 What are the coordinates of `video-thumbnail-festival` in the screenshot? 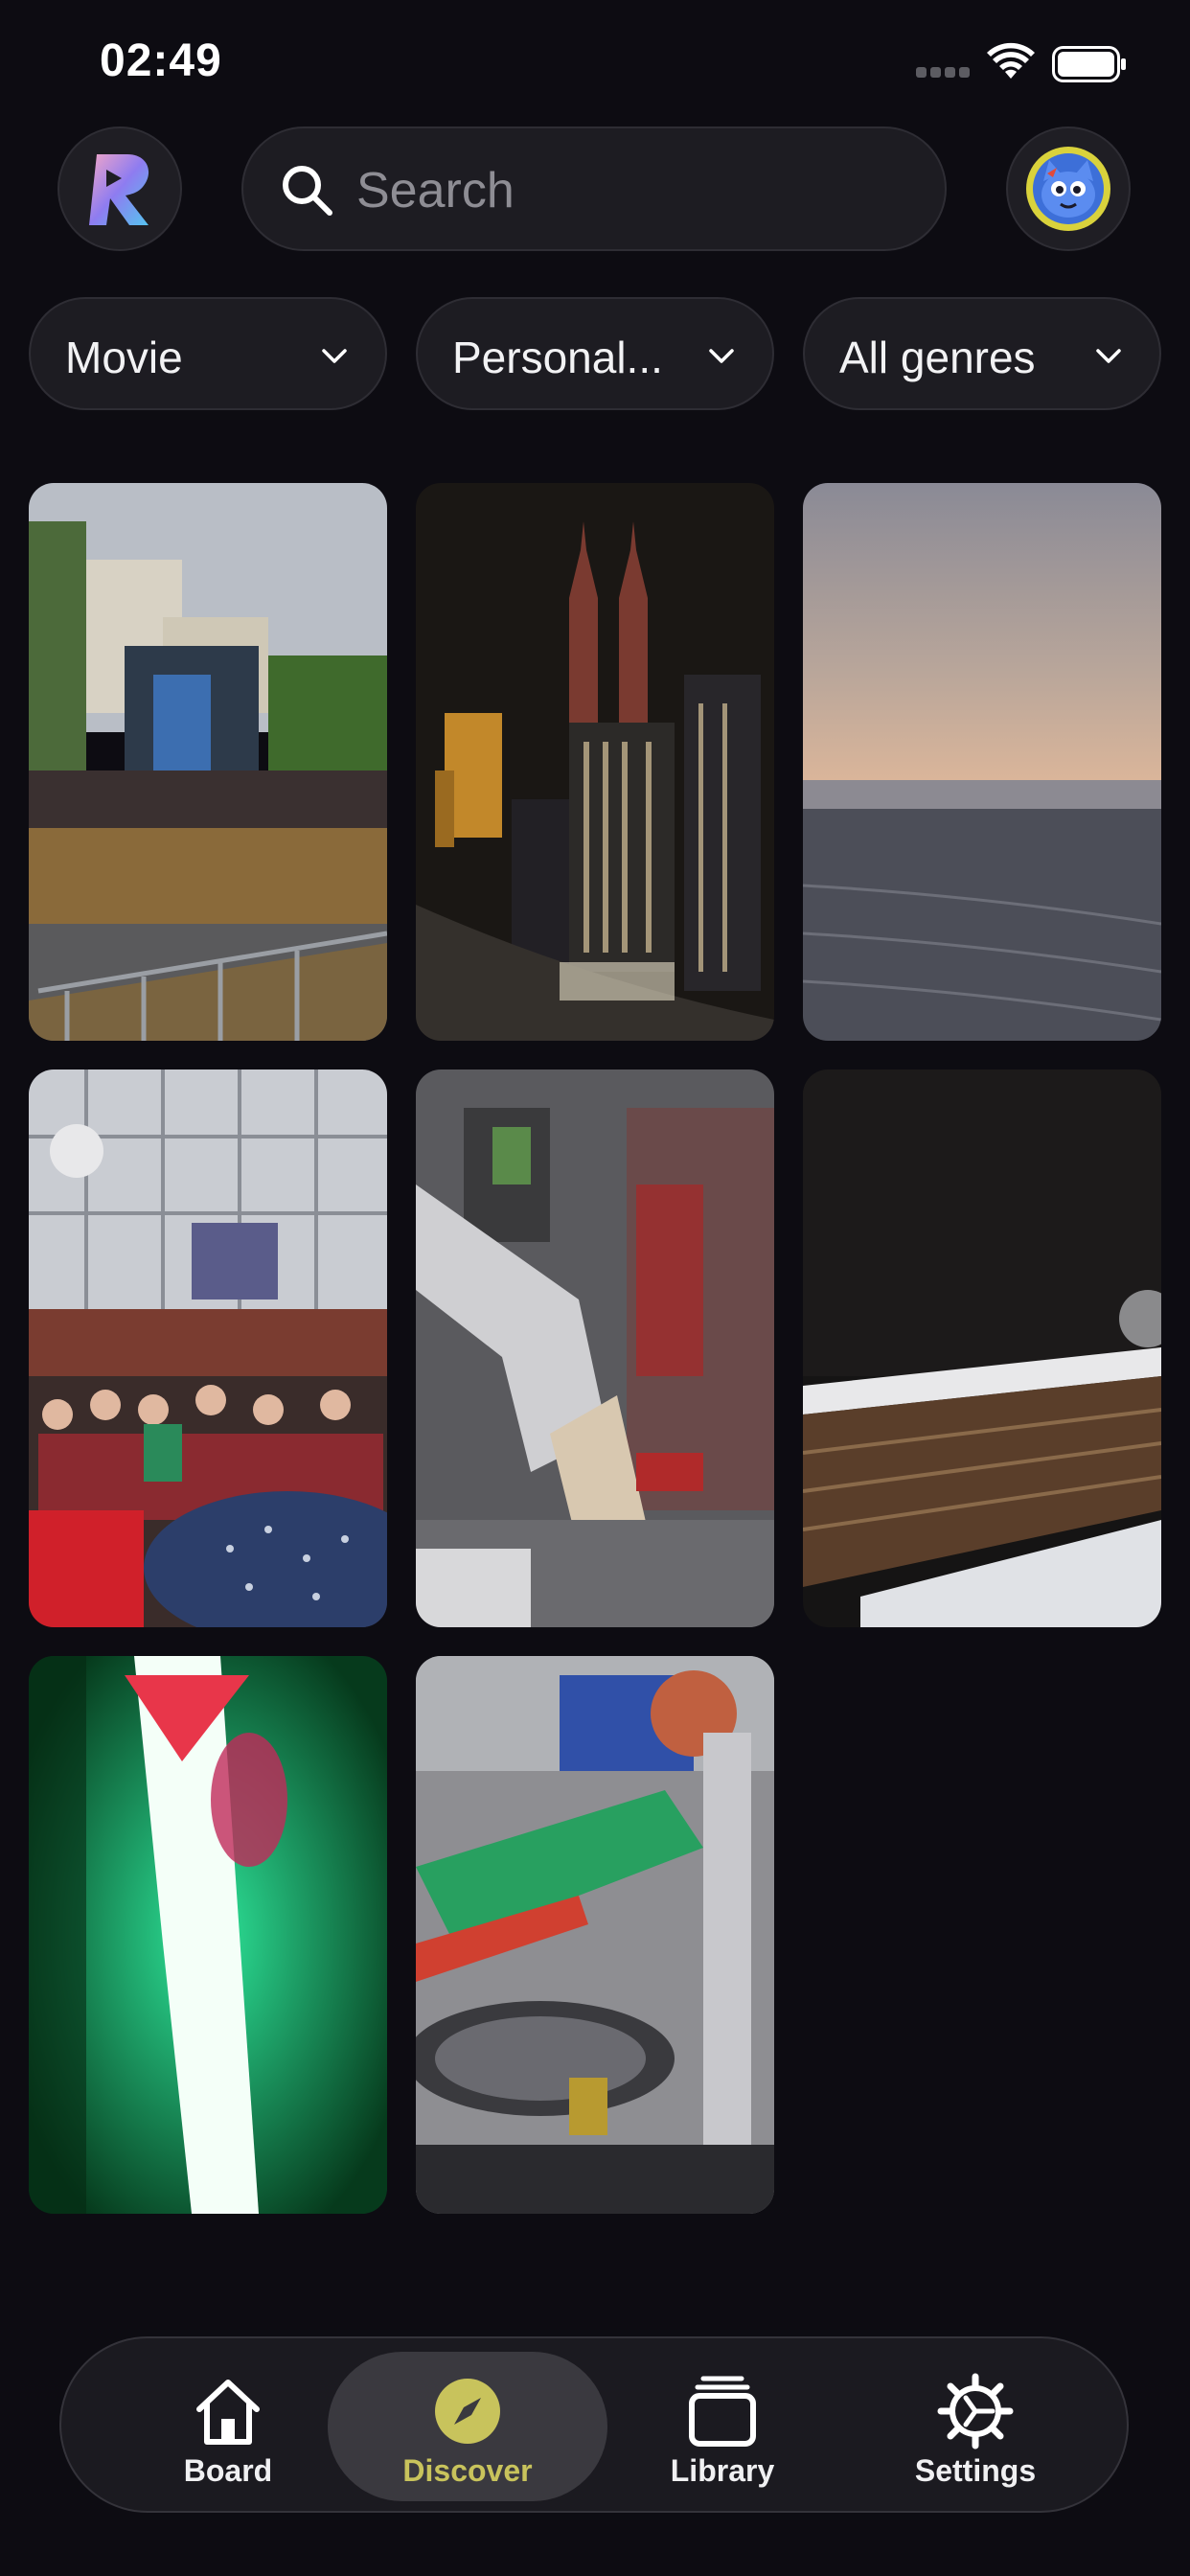 It's located at (208, 762).